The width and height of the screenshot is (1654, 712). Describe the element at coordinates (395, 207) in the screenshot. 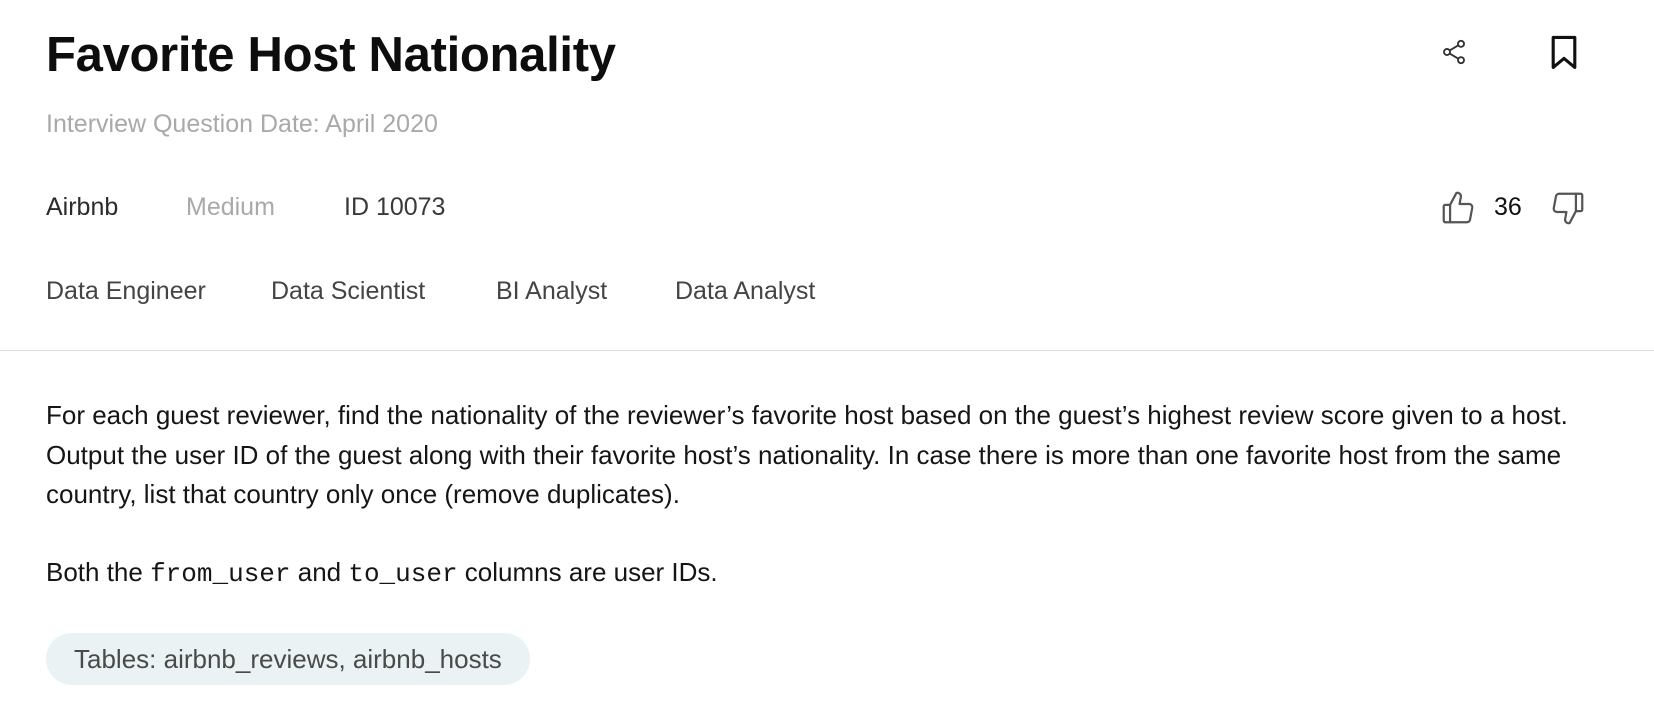

I see `question-id: ID 10073` at that location.